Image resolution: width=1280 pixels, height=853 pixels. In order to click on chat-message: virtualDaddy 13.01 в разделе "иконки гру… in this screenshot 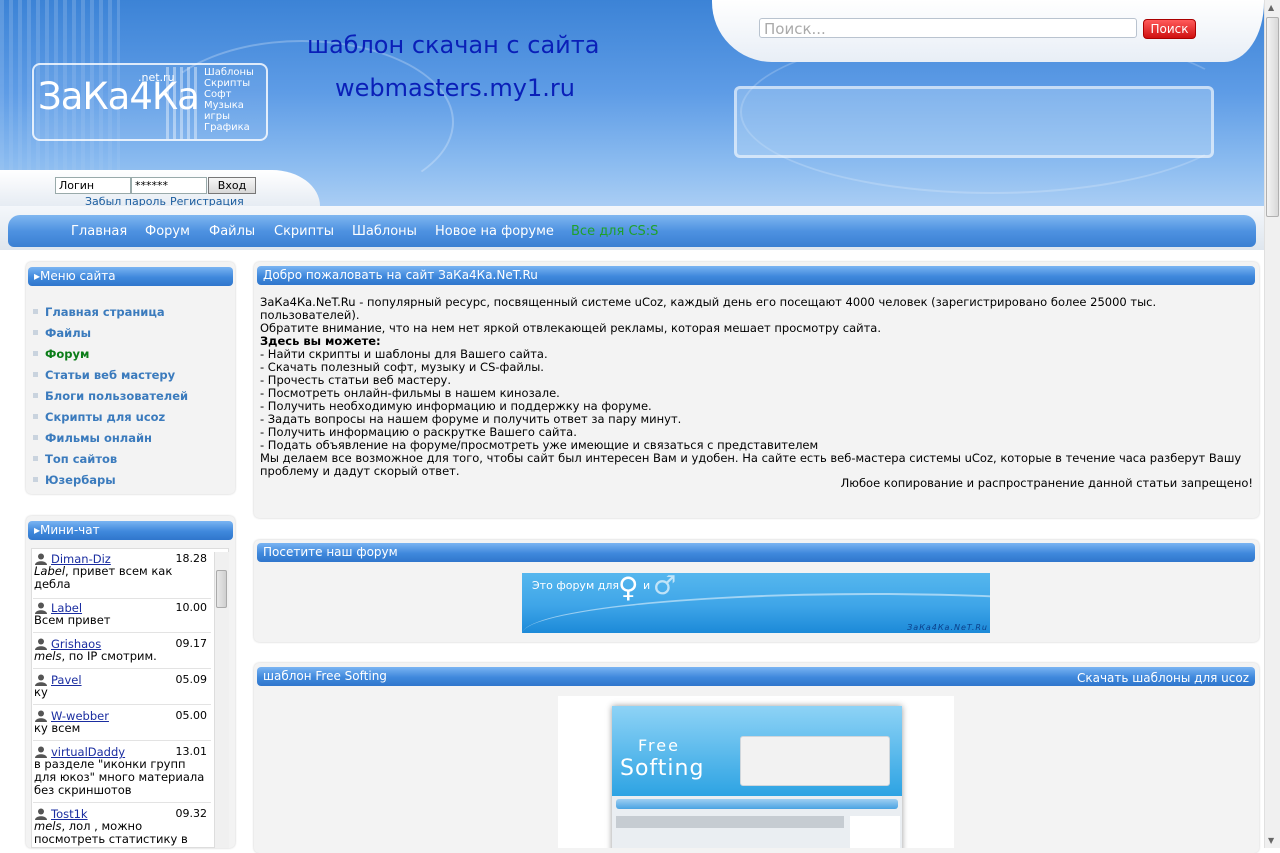, I will do `click(122, 774)`.